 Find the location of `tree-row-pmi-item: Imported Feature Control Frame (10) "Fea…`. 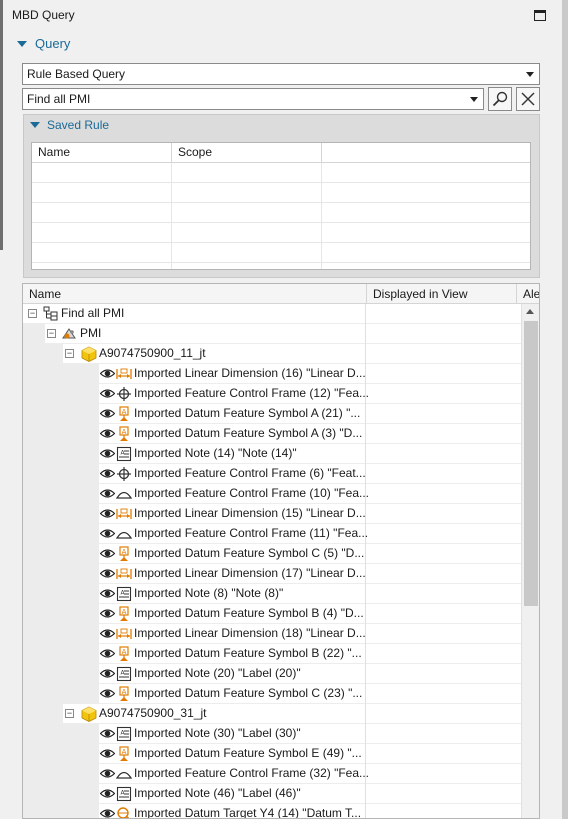

tree-row-pmi-item: Imported Feature Control Frame (10) "Fea… is located at coordinates (272, 494).